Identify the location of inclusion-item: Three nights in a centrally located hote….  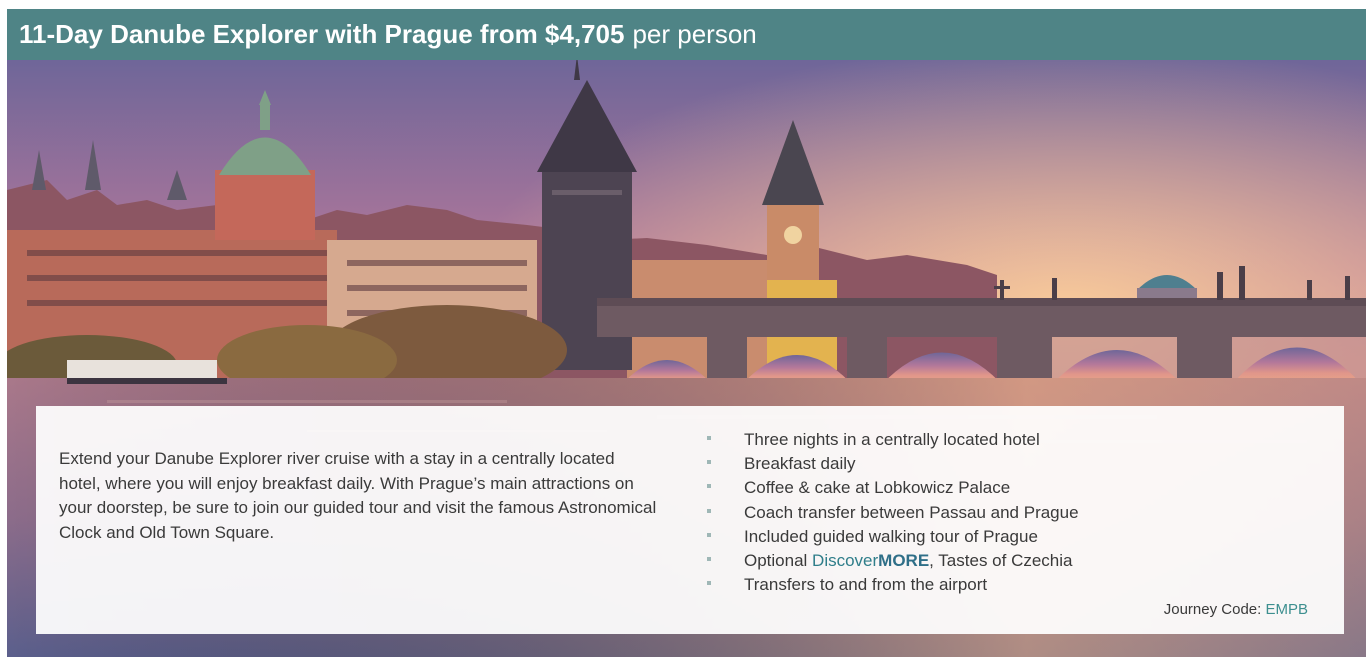
(893, 440).